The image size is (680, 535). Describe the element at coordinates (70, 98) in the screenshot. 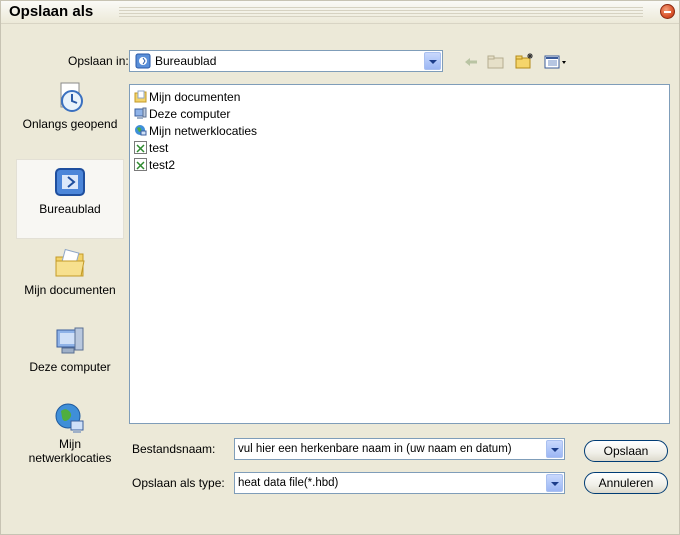

I see `recent-icon` at that location.